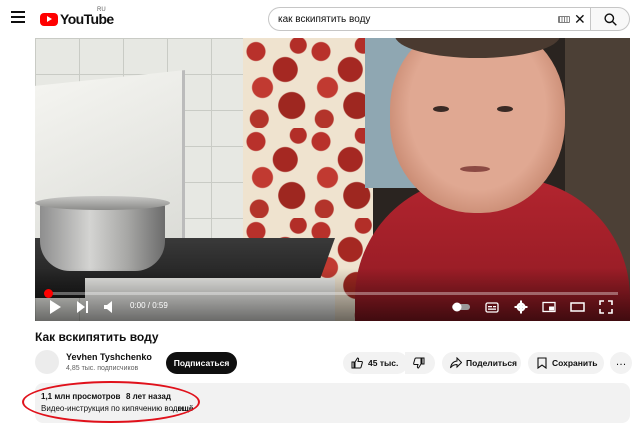  Describe the element at coordinates (109, 357) in the screenshot. I see `channel-name: Yevhen Tyshchenko` at that location.